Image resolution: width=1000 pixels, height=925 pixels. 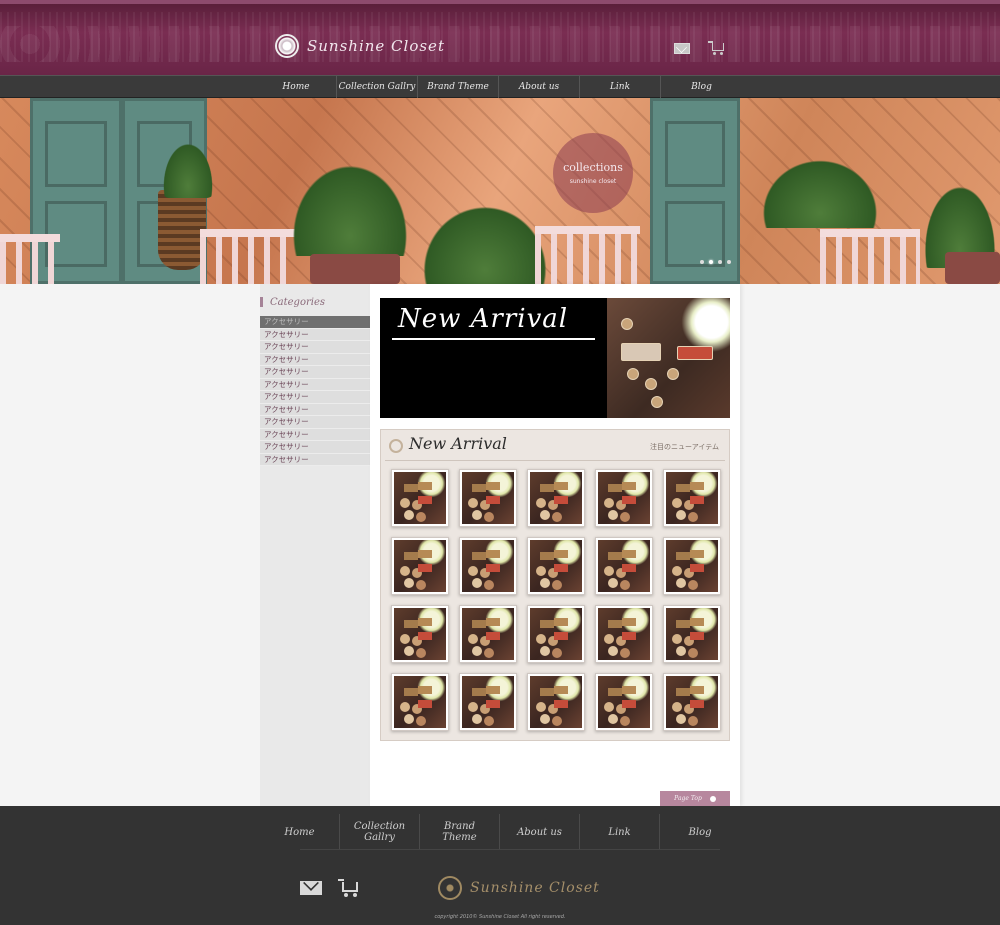 I want to click on banner-underline, so click(x=493, y=339).